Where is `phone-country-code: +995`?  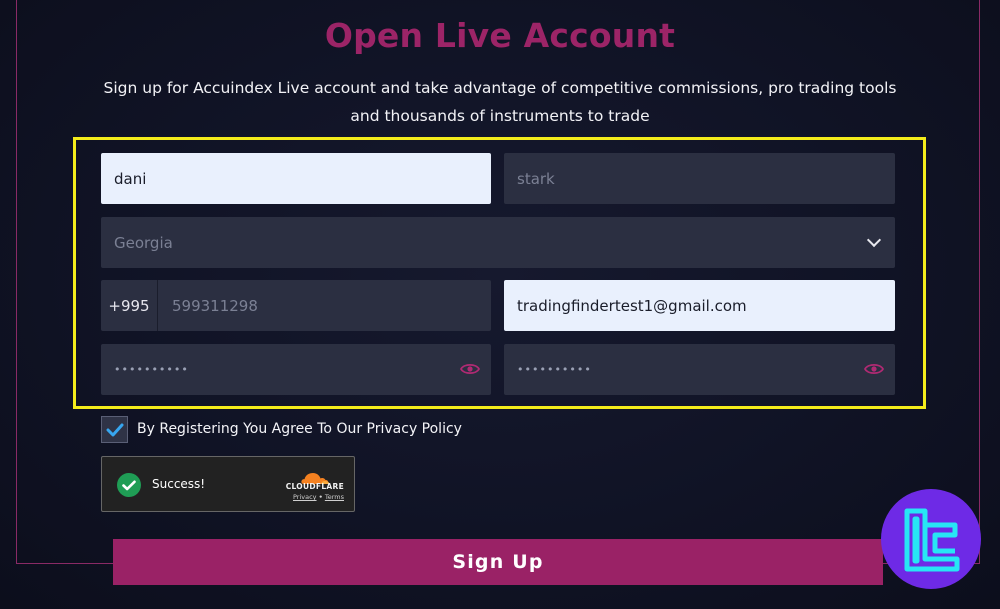 phone-country-code: +995 is located at coordinates (129, 305).